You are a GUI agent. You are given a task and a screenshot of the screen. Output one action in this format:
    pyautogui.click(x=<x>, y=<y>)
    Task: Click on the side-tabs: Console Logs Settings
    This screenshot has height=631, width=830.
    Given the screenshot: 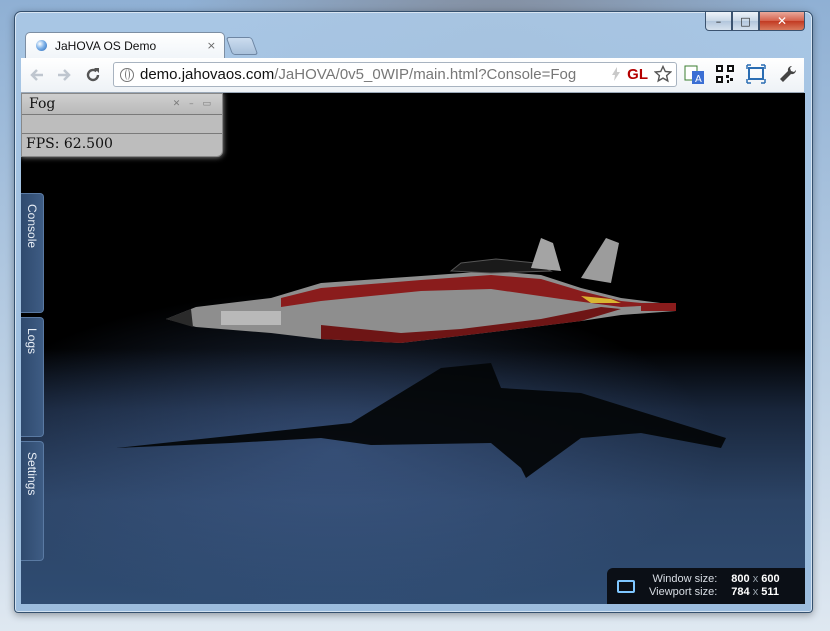 What is the action you would take?
    pyautogui.click(x=32, y=379)
    